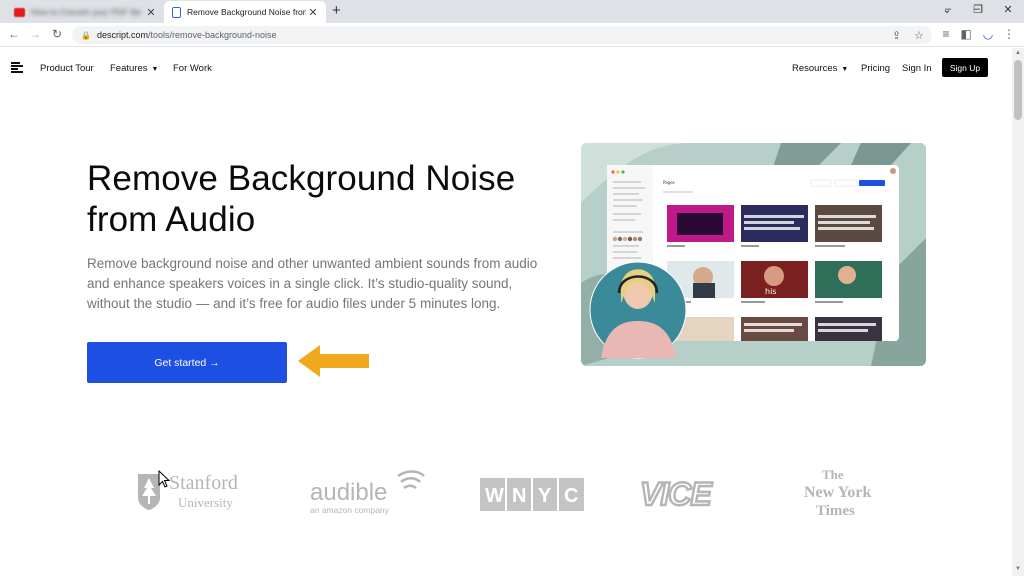 The height and width of the screenshot is (576, 1024). I want to click on new-tab-button: +, so click(336, 10).